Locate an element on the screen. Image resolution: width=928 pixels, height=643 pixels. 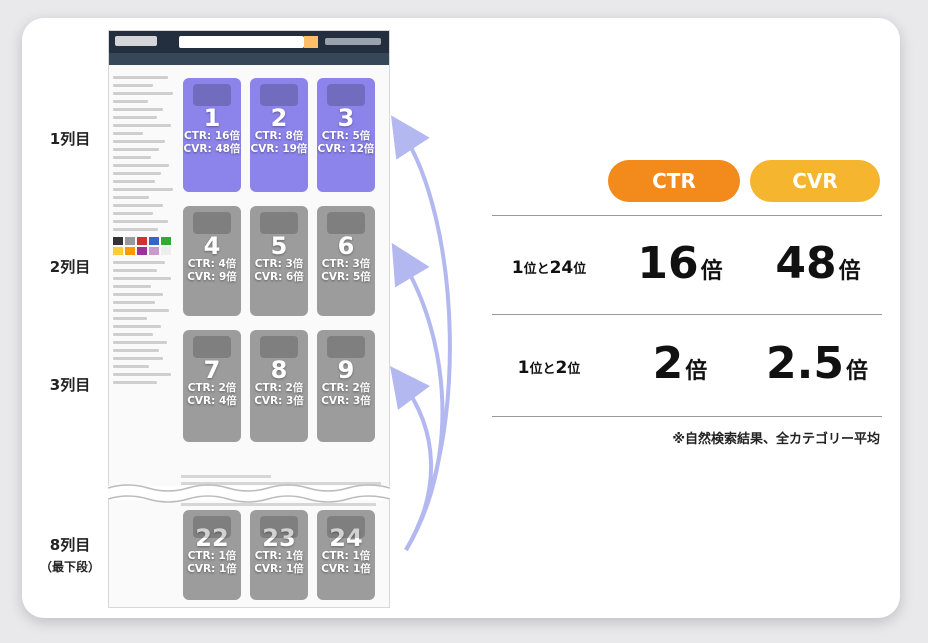
row-label-1-vs-2: 1位と2位 is located at coordinates (549, 368).